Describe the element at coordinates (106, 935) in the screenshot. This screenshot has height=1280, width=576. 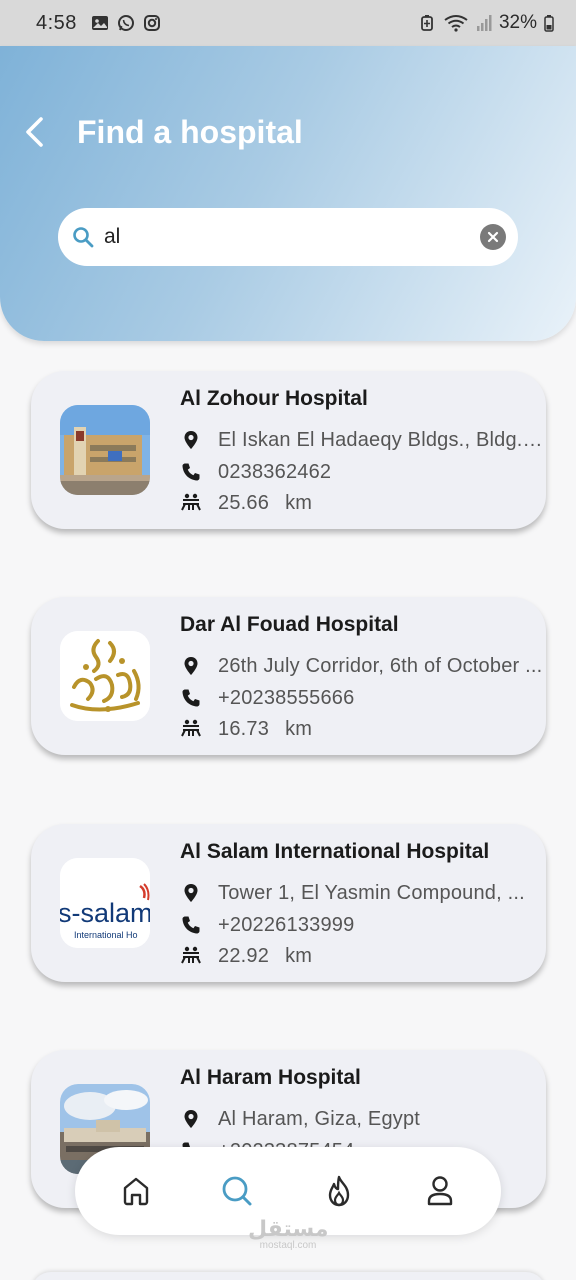
I see `logo-subtext: International Ho` at that location.